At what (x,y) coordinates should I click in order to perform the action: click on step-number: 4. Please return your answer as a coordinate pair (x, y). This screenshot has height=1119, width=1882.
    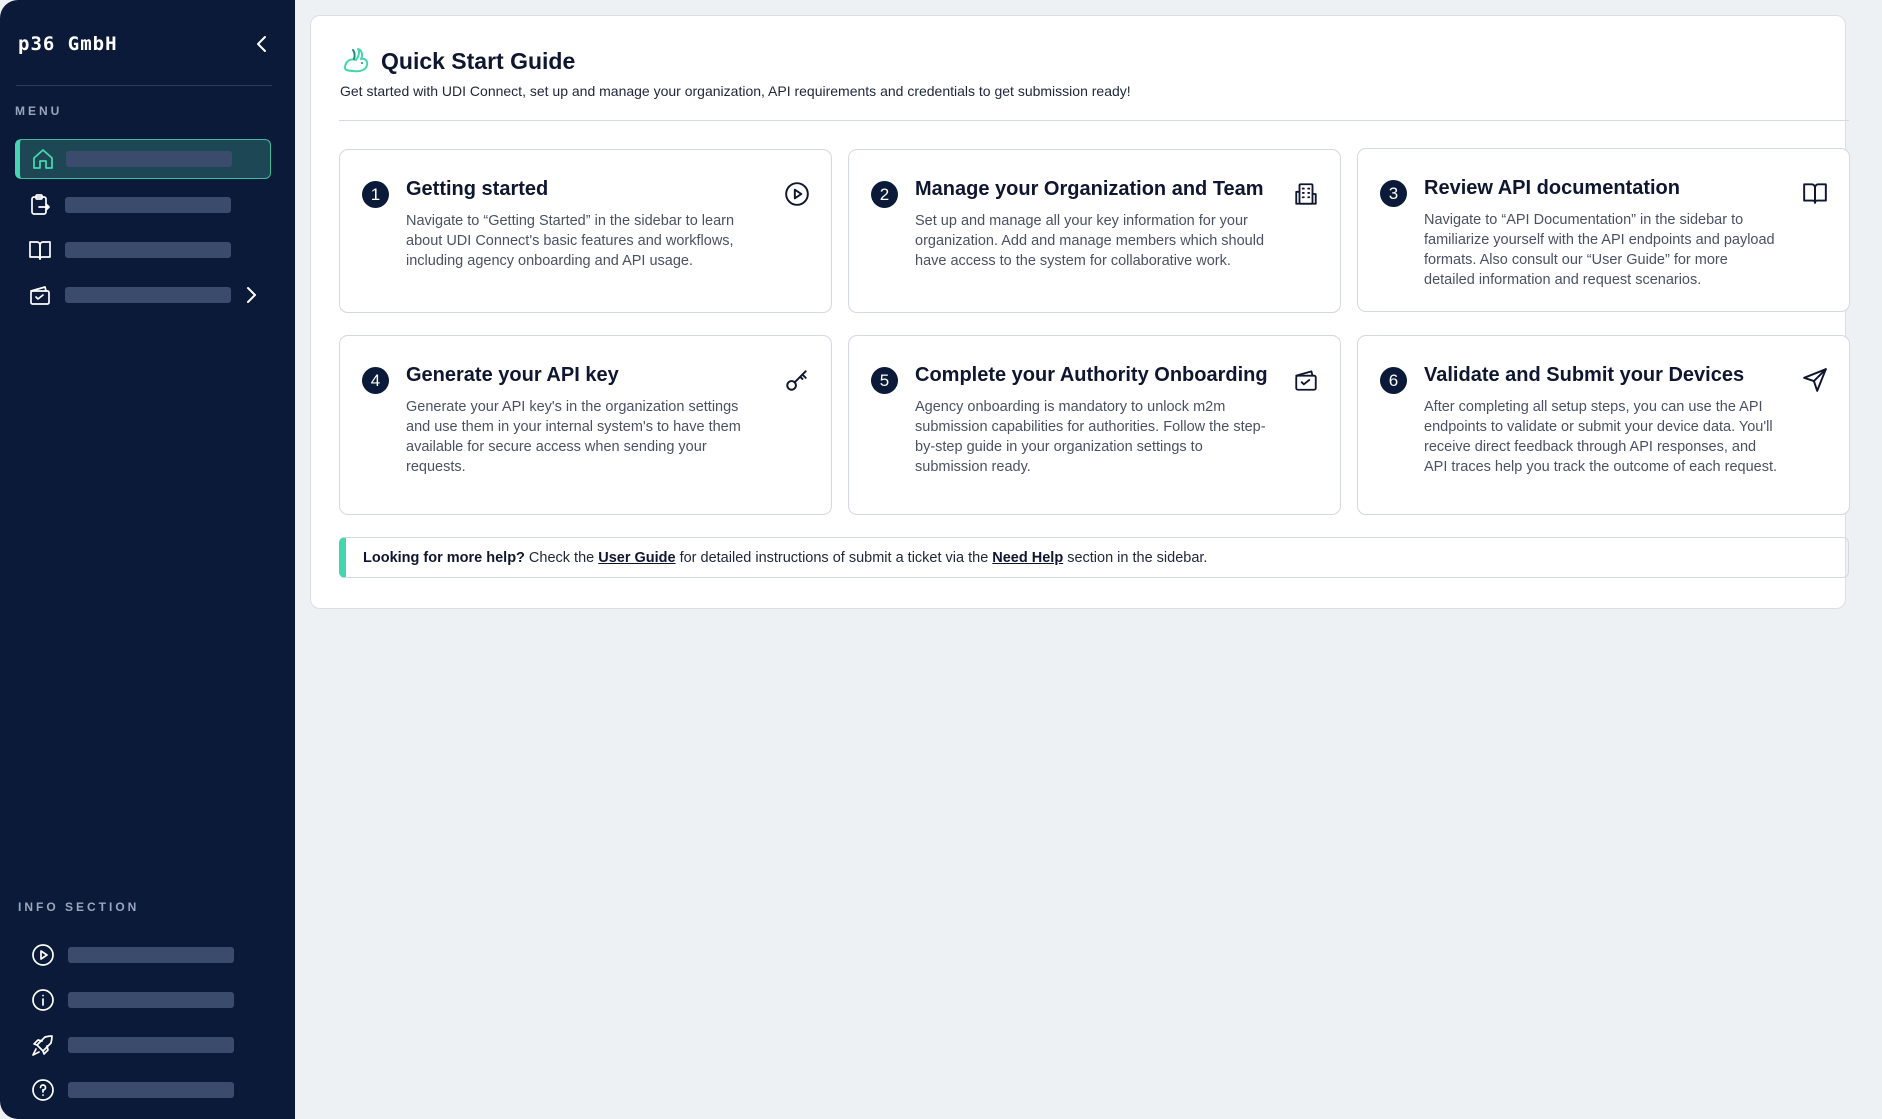
    Looking at the image, I should click on (375, 380).